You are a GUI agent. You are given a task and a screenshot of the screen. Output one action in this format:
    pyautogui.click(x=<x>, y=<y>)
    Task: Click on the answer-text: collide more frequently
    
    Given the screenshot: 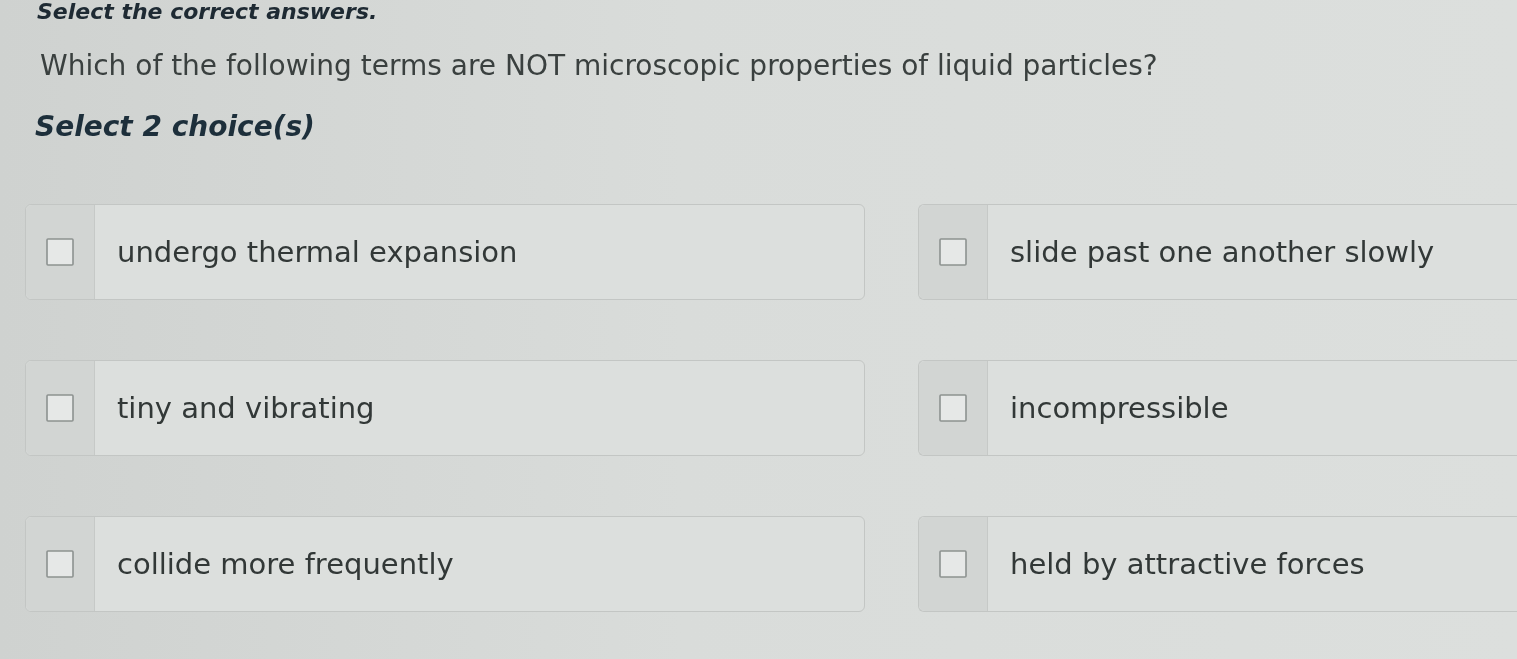 What is the action you would take?
    pyautogui.click(x=285, y=564)
    